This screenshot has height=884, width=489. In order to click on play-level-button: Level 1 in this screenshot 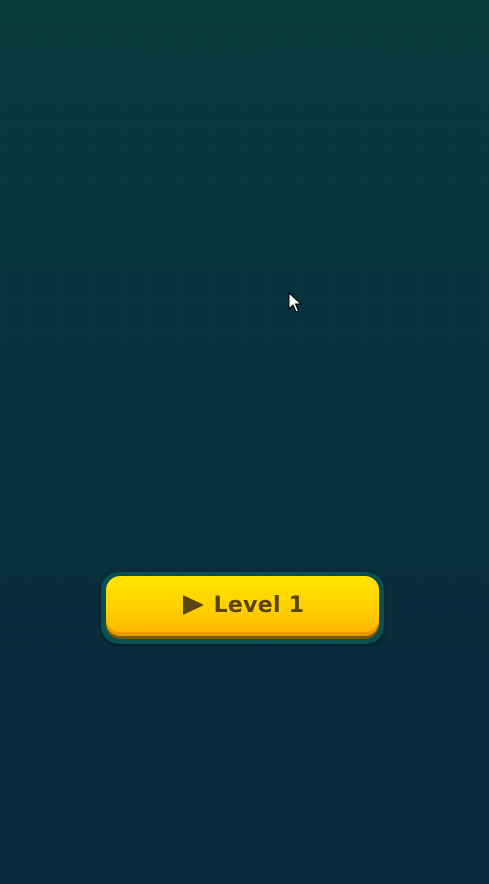, I will do `click(242, 606)`.